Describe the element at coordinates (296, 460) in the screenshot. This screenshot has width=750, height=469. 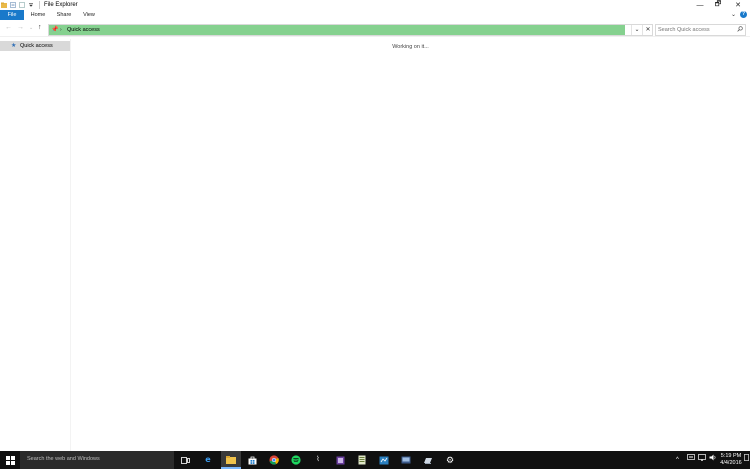
I see `spotify-icon` at that location.